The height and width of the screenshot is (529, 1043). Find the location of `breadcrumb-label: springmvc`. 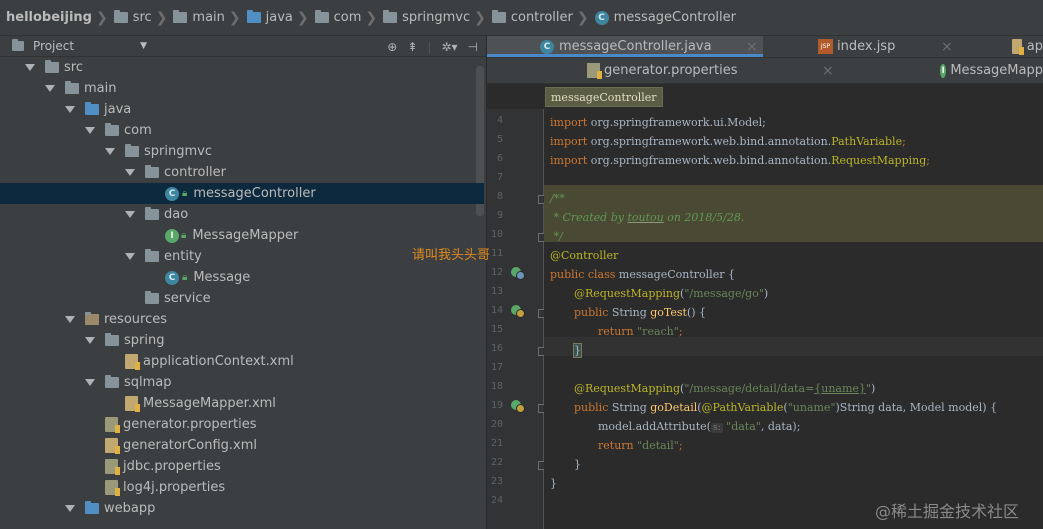

breadcrumb-label: springmvc is located at coordinates (436, 17).